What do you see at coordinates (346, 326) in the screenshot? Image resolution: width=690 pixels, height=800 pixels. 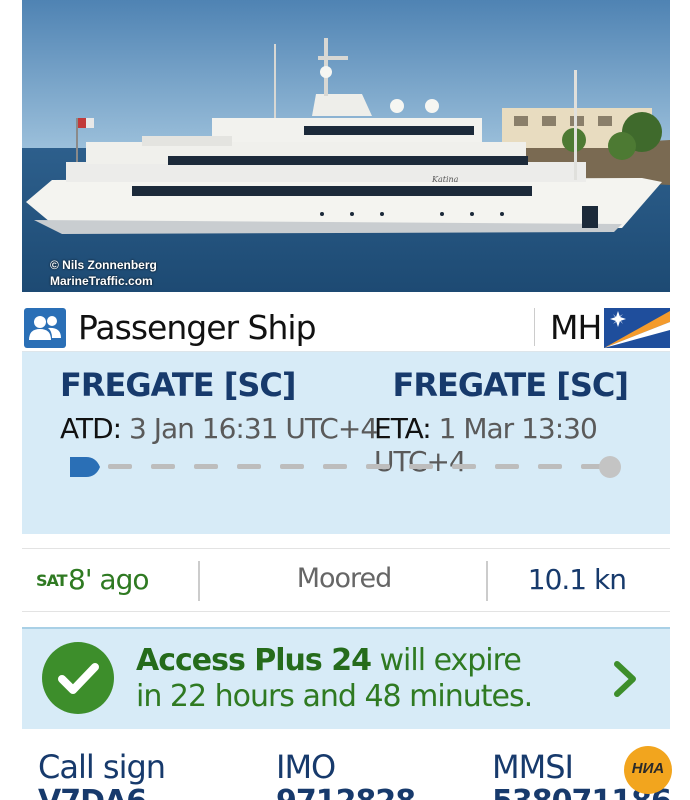 I see `vessel-type-bar: Passenger Ship MH` at bounding box center [346, 326].